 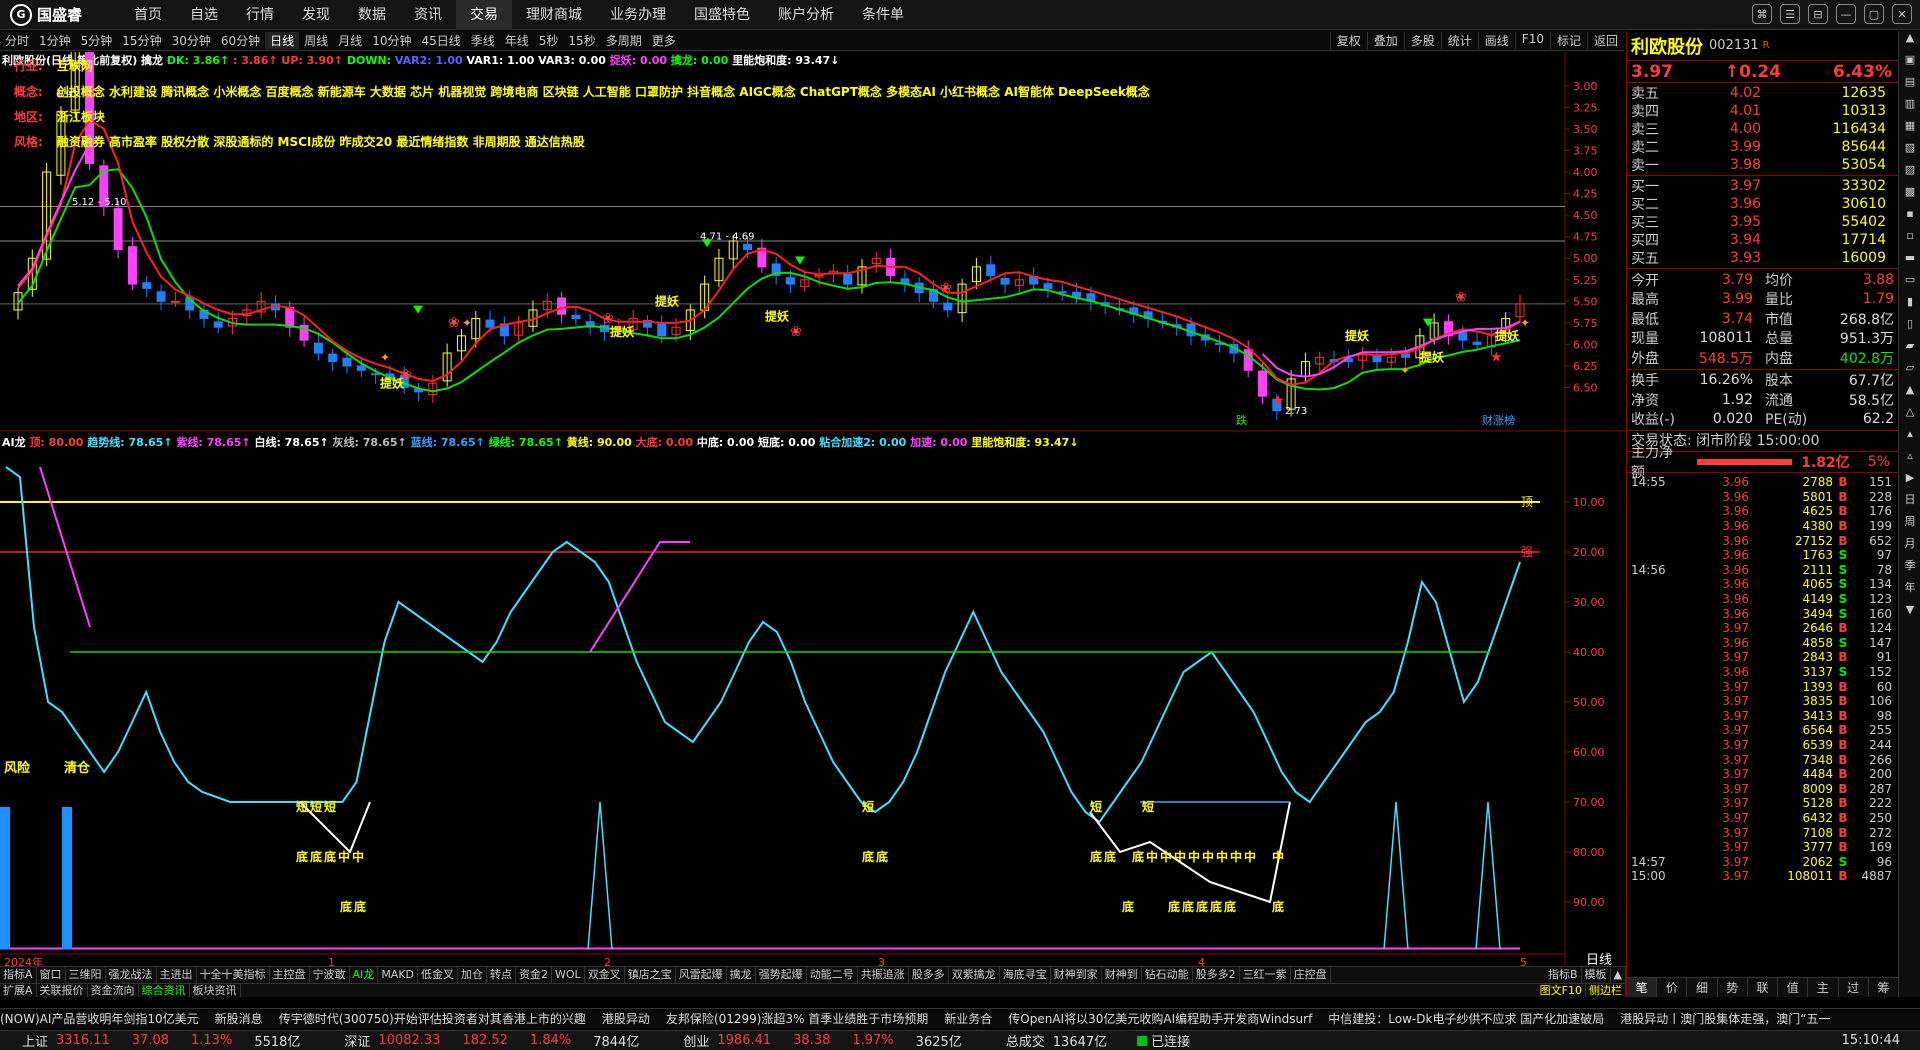 What do you see at coordinates (1762, 93) in the screenshot?
I see `order-book-row: 卖五 4.02 12635` at bounding box center [1762, 93].